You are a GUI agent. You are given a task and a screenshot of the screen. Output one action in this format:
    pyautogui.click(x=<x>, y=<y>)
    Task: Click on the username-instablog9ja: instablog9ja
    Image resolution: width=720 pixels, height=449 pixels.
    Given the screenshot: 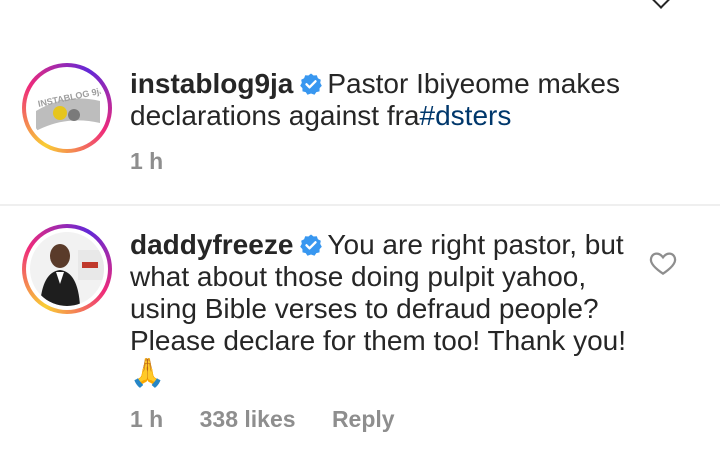 What is the action you would take?
    pyautogui.click(x=211, y=83)
    